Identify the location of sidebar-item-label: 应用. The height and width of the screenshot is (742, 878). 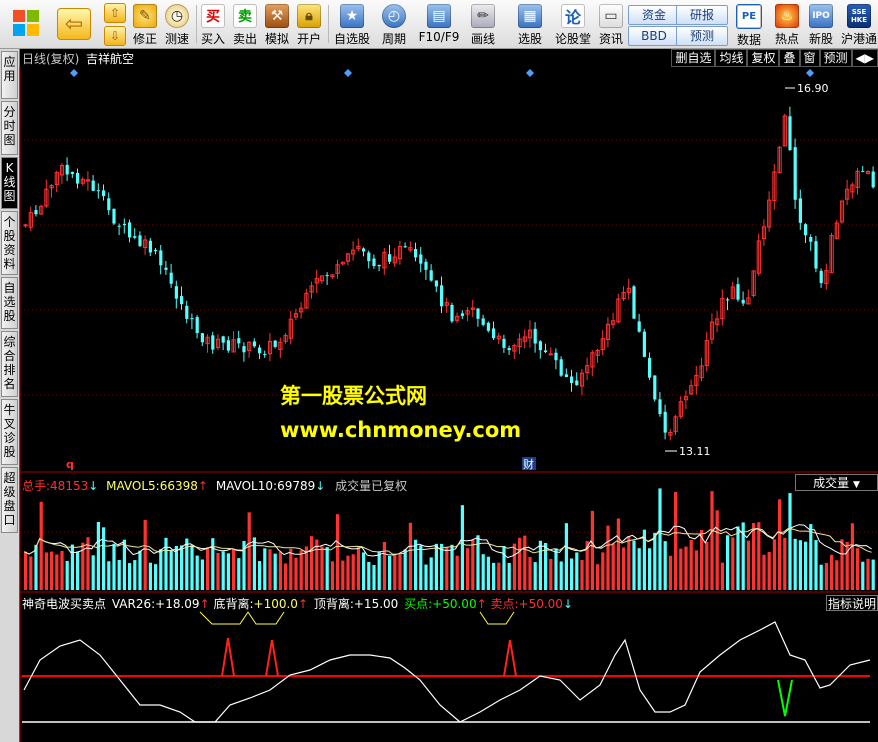
(9, 69).